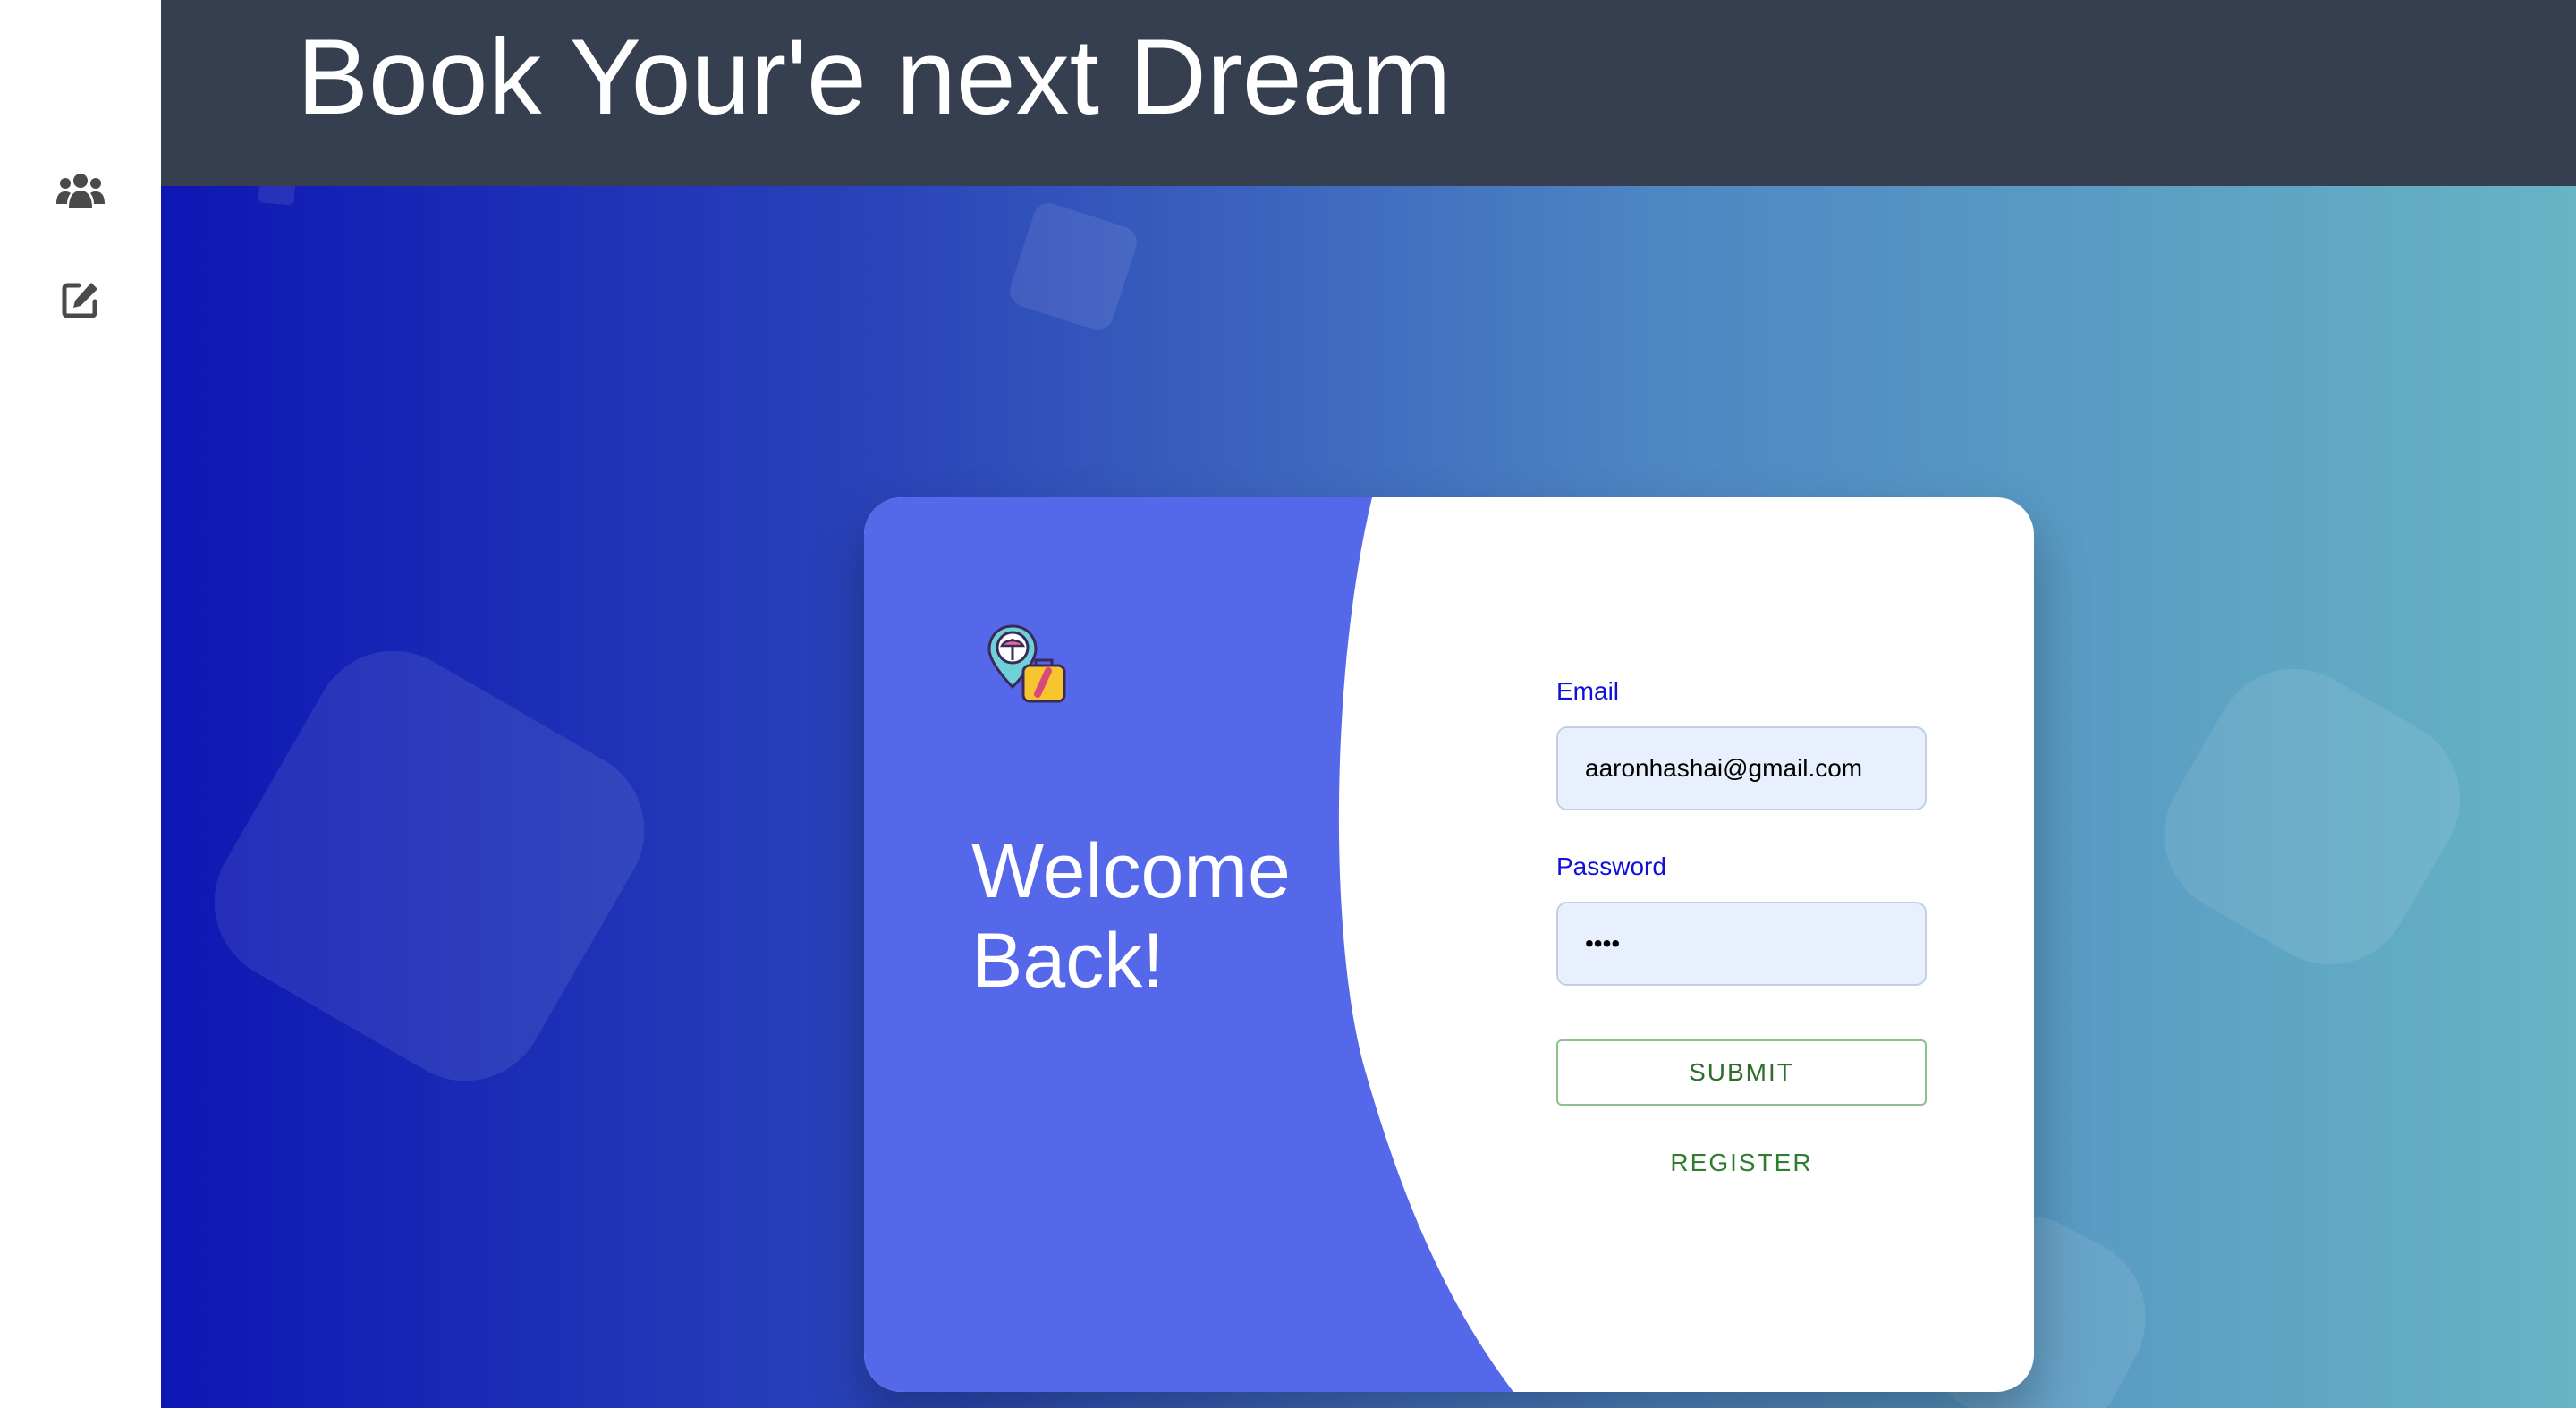 Image resolution: width=2576 pixels, height=1408 pixels. Describe the element at coordinates (80, 704) in the screenshot. I see `sidebar` at that location.